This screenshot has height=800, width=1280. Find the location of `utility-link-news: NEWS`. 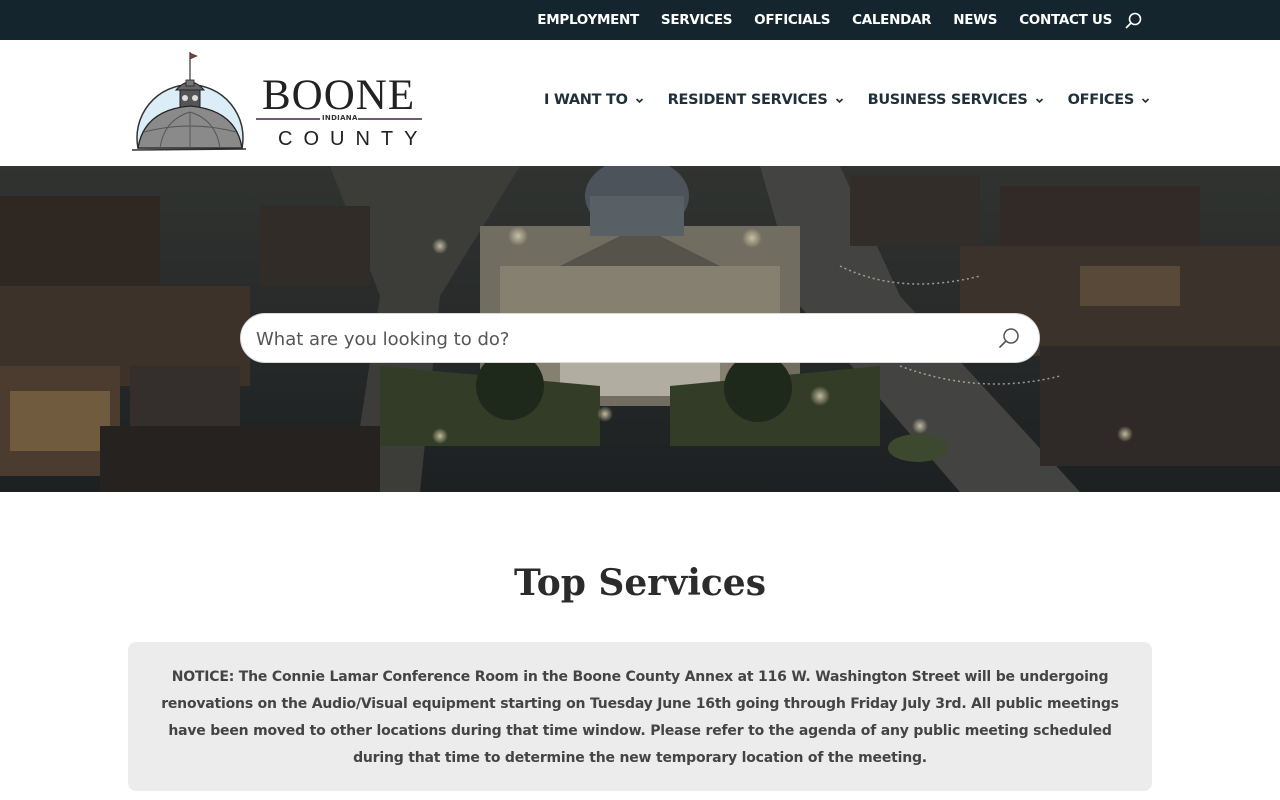

utility-link-news: NEWS is located at coordinates (975, 20).